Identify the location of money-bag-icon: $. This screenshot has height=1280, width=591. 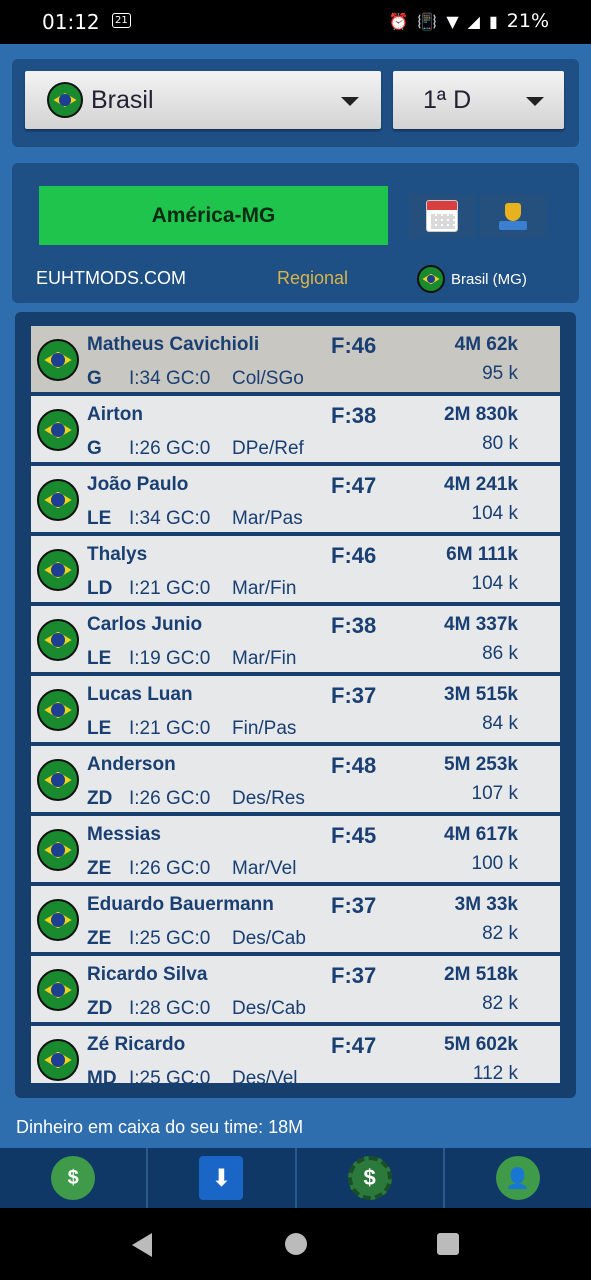
(73, 1178).